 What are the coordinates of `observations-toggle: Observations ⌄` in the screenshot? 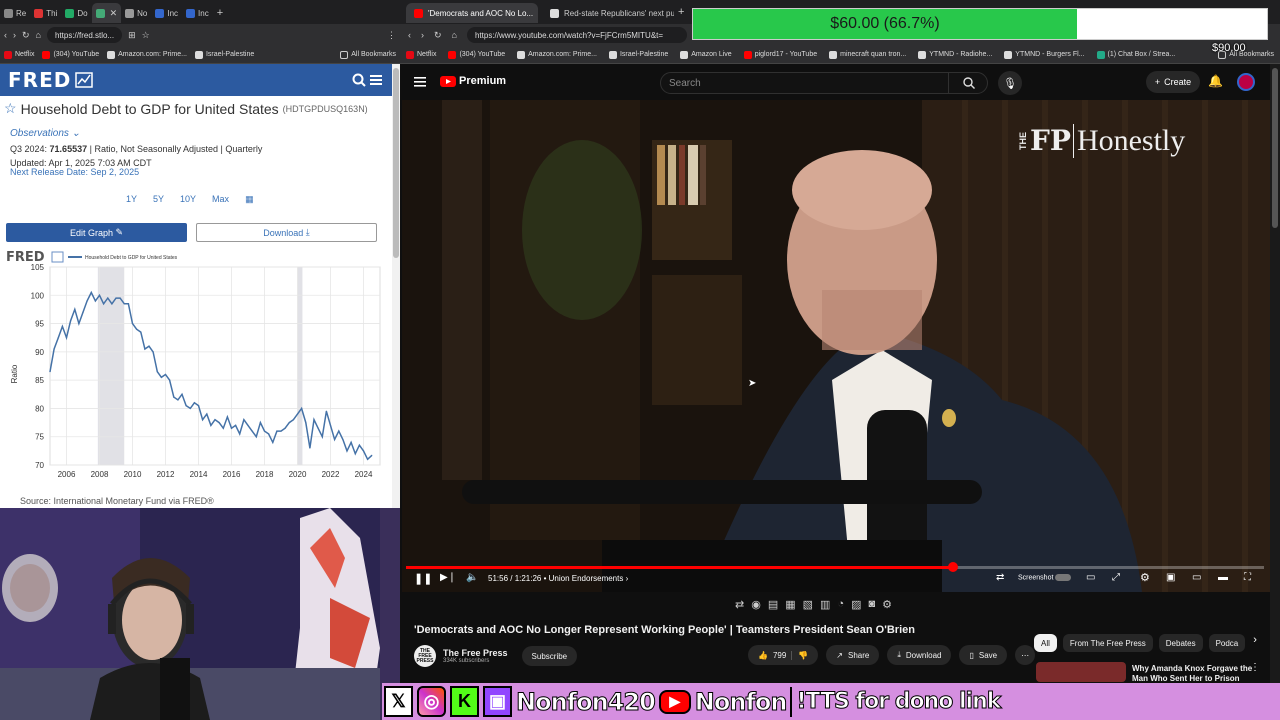 It's located at (45, 133).